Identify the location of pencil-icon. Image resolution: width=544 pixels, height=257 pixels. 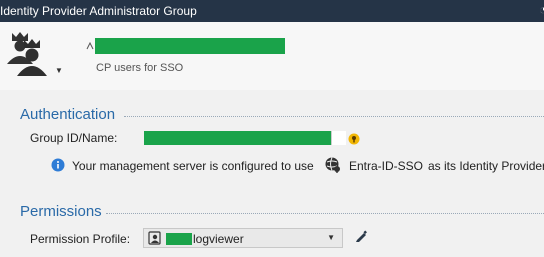
(361, 236).